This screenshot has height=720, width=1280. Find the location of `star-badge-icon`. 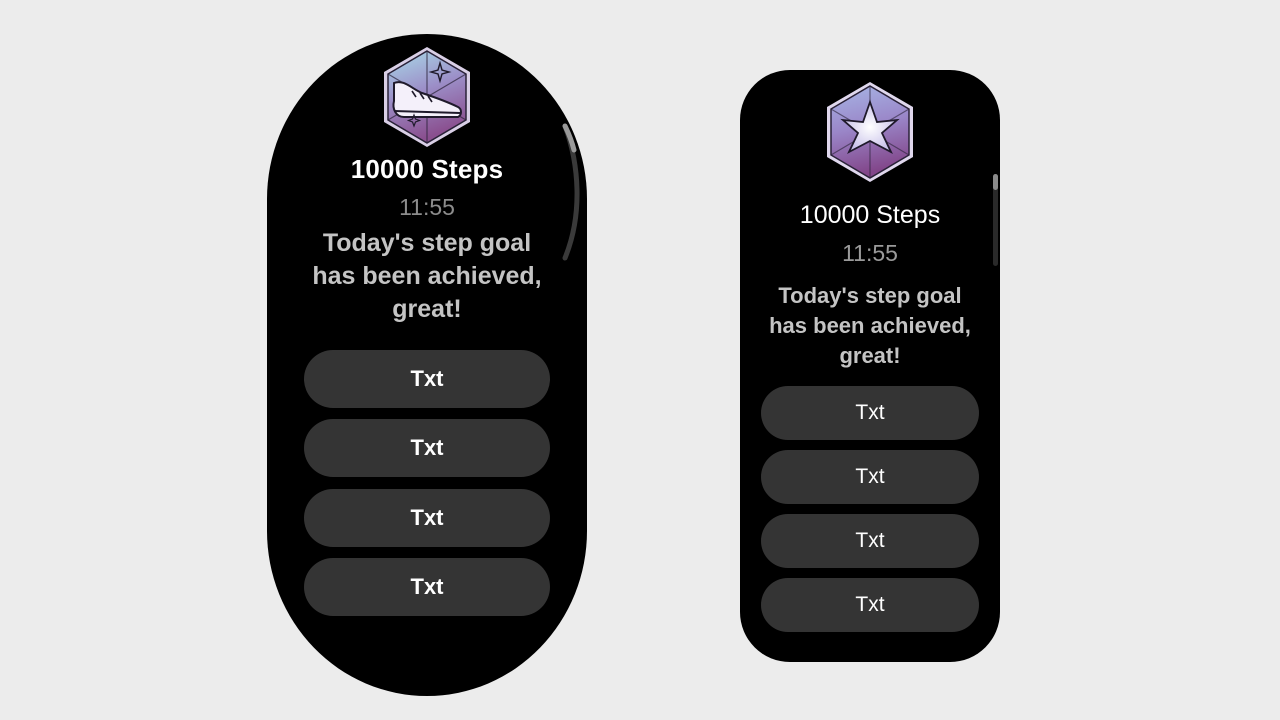

star-badge-icon is located at coordinates (870, 132).